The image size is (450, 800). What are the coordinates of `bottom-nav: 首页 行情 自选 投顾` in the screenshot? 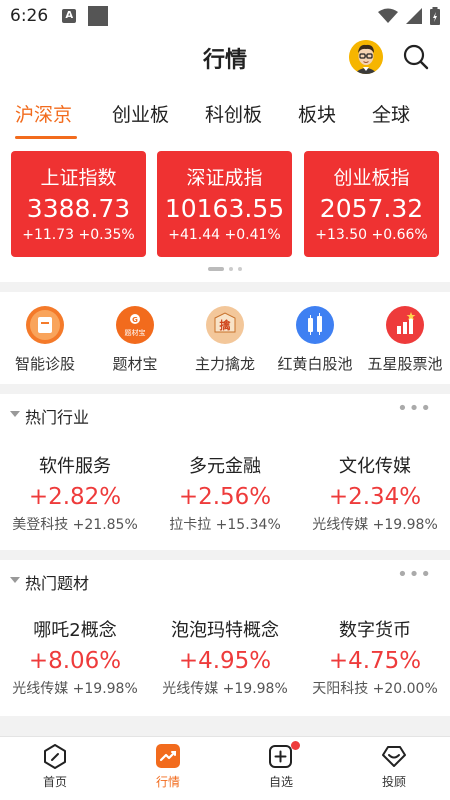 It's located at (225, 768).